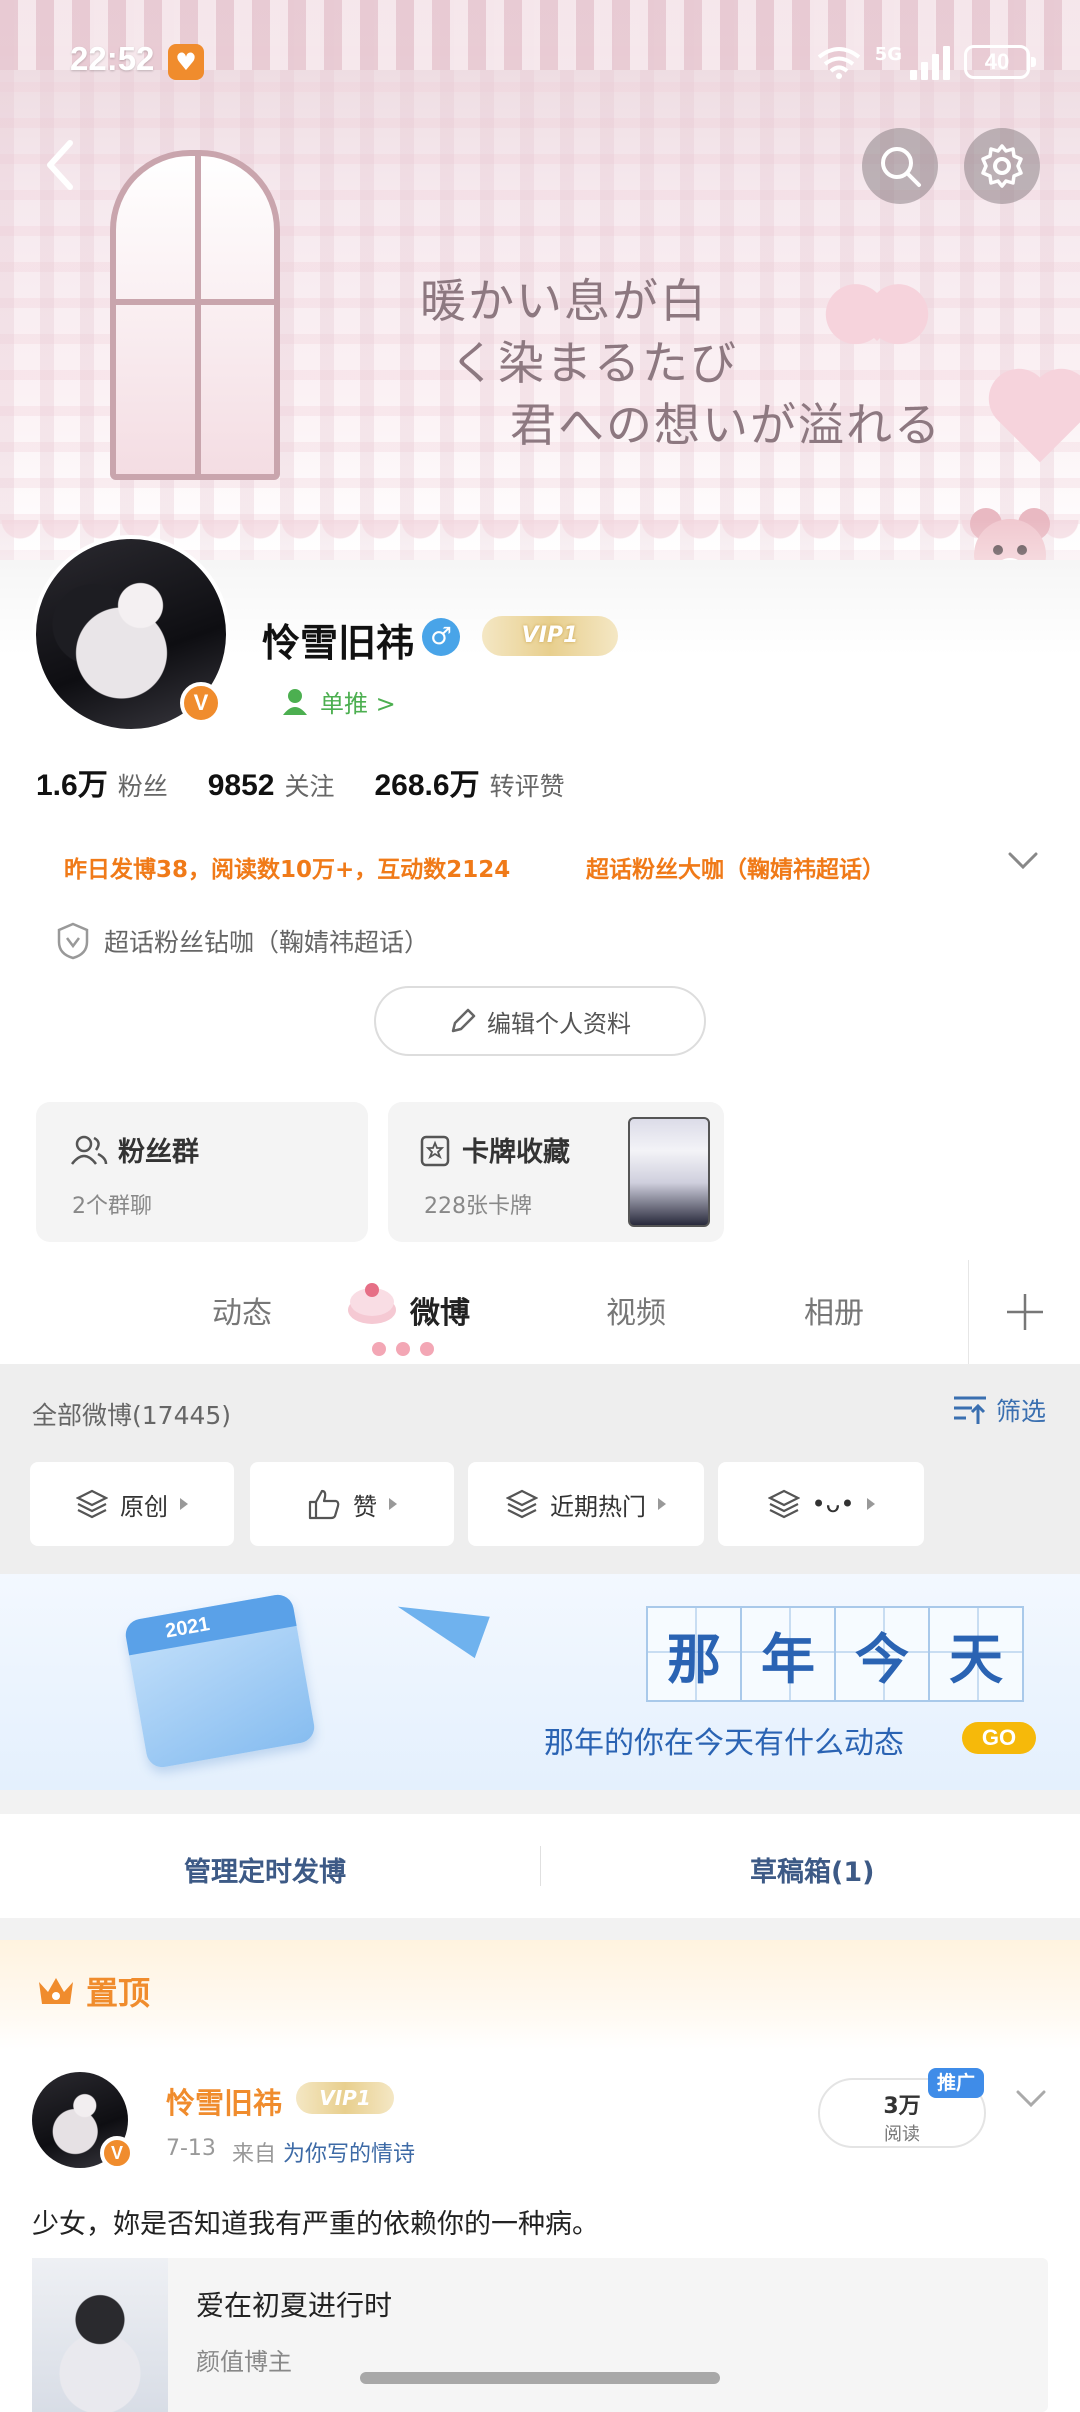 The height and width of the screenshot is (2412, 1080). What do you see at coordinates (295, 701) in the screenshot?
I see `person-icon` at bounding box center [295, 701].